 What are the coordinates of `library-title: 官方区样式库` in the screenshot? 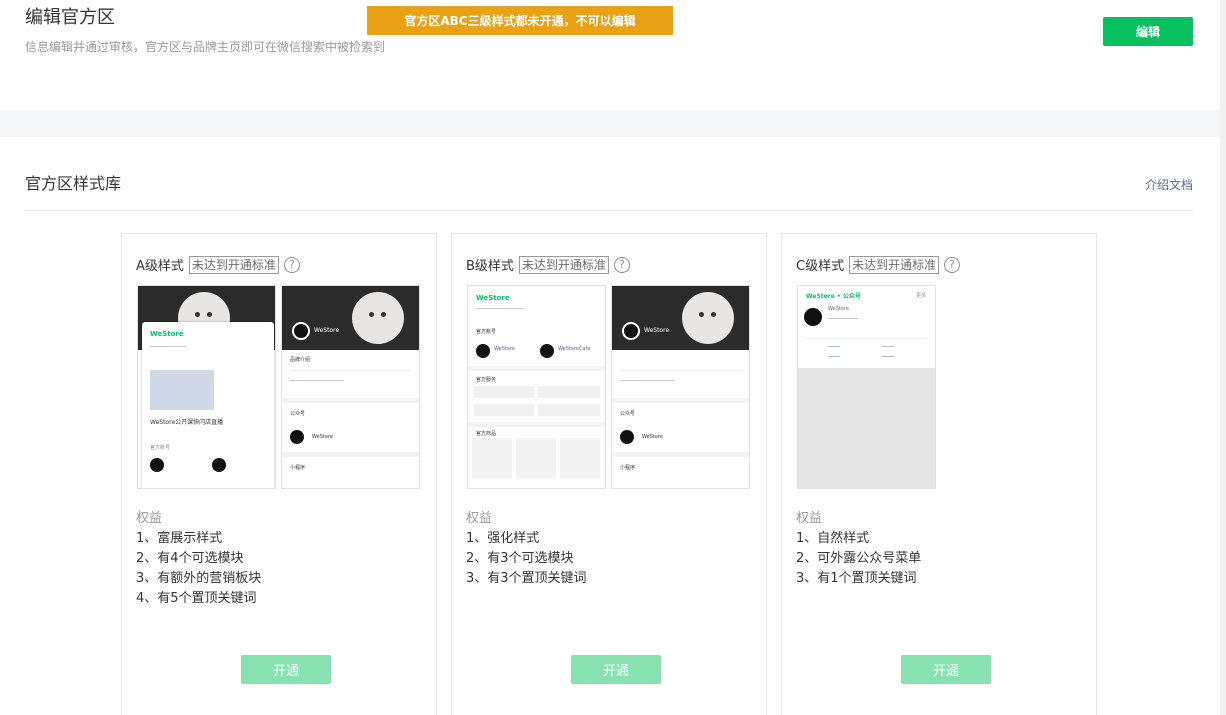 It's located at (73, 183).